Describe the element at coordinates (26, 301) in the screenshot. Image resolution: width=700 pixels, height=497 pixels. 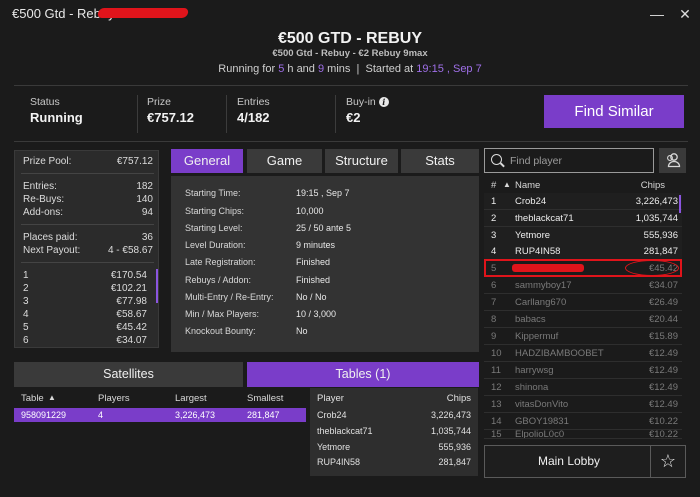
I see `payout-place: 3` at that location.